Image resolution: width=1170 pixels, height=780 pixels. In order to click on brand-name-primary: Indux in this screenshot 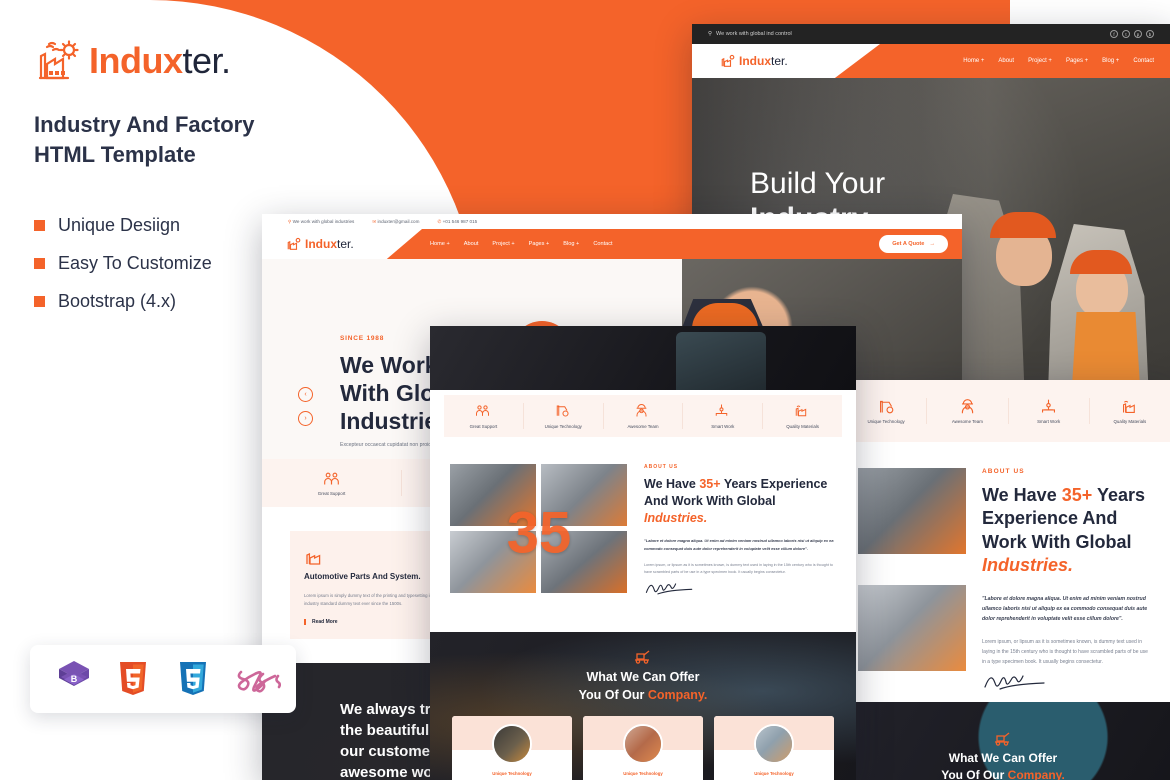, I will do `click(136, 60)`.